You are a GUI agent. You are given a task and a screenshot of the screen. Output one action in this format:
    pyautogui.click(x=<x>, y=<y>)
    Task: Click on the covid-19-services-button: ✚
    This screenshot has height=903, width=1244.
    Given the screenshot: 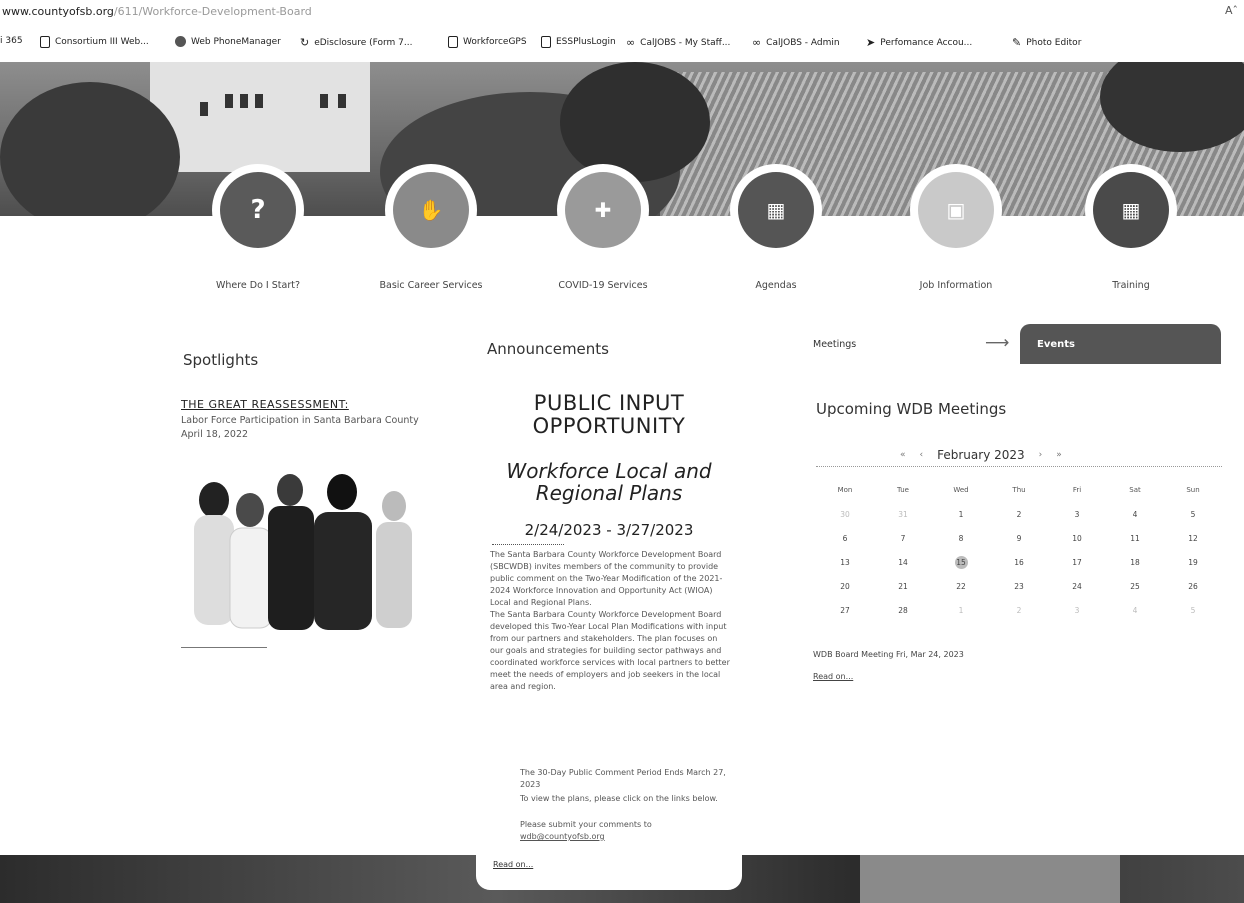 What is the action you would take?
    pyautogui.click(x=603, y=210)
    